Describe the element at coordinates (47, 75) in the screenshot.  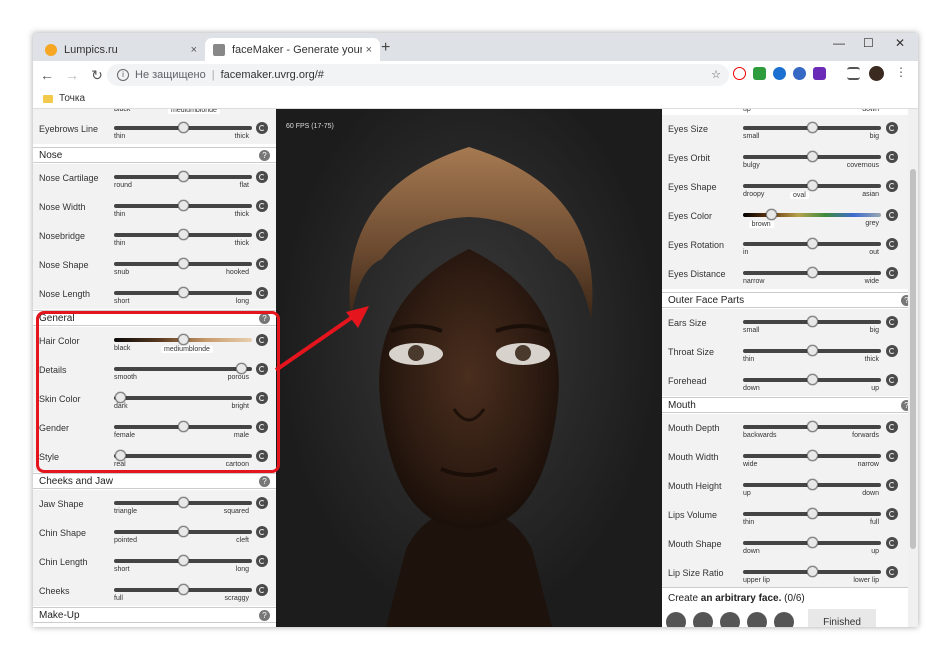
I see `back-icon: ←` at that location.